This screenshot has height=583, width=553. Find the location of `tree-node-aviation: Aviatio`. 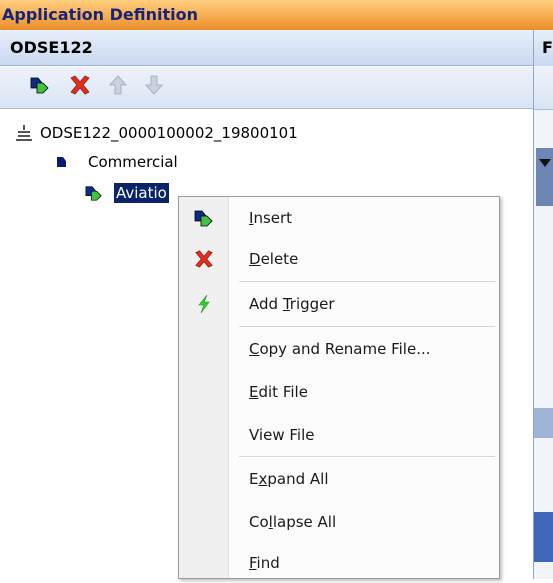

tree-node-aviation: Aviatio is located at coordinates (126, 193).